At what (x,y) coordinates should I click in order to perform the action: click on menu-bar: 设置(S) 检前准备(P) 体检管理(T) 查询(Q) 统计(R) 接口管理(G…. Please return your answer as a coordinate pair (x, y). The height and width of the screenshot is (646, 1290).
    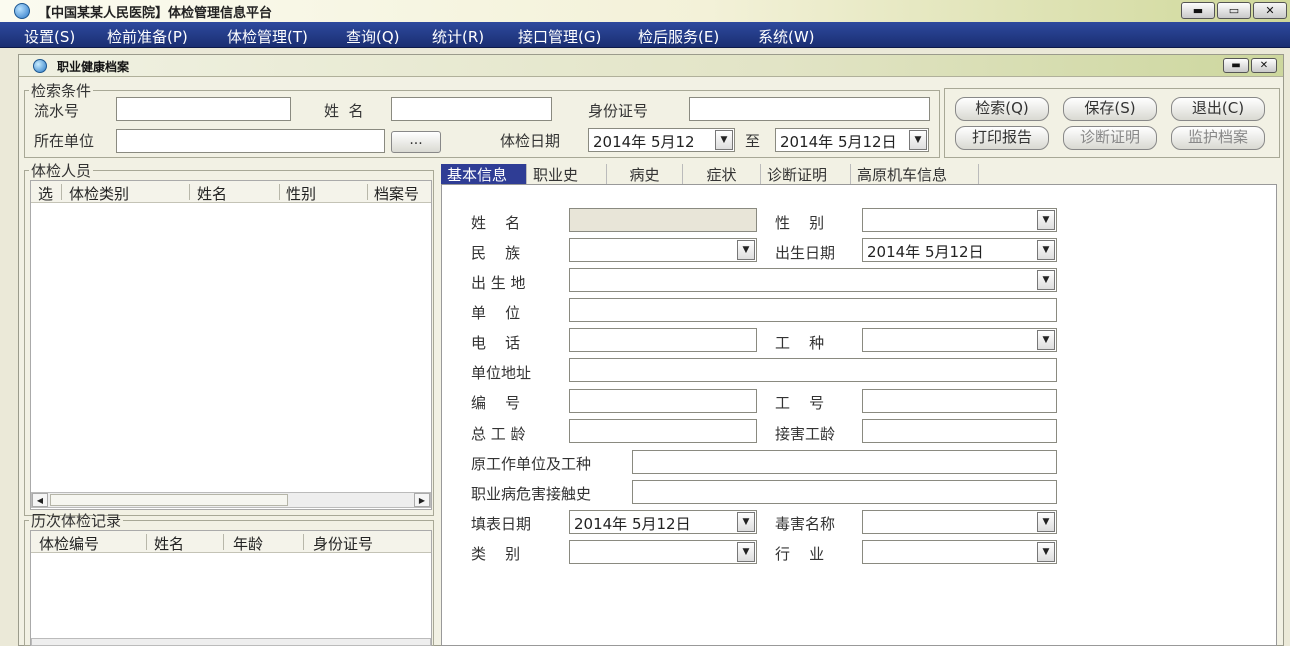
    Looking at the image, I should click on (645, 35).